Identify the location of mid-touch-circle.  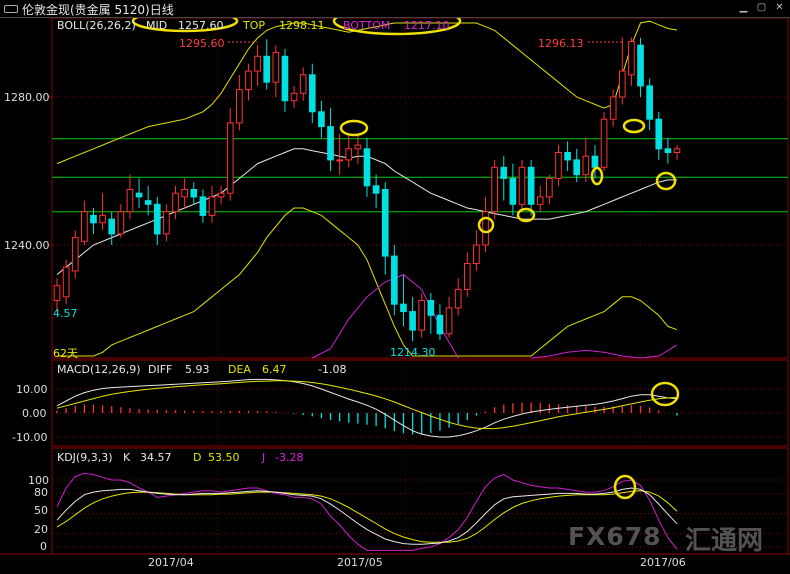
(666, 181).